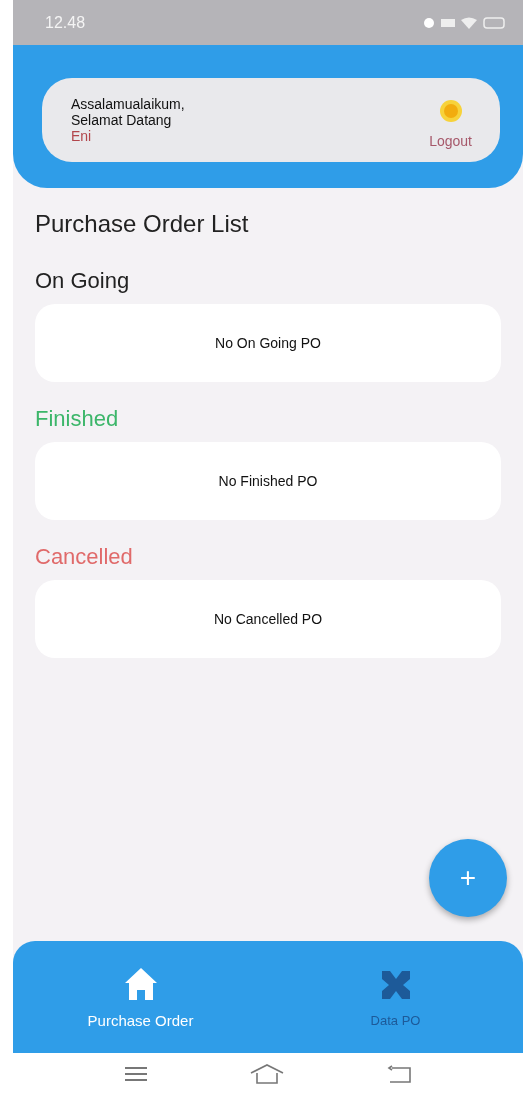  I want to click on section-heading: On Going, so click(83, 281).